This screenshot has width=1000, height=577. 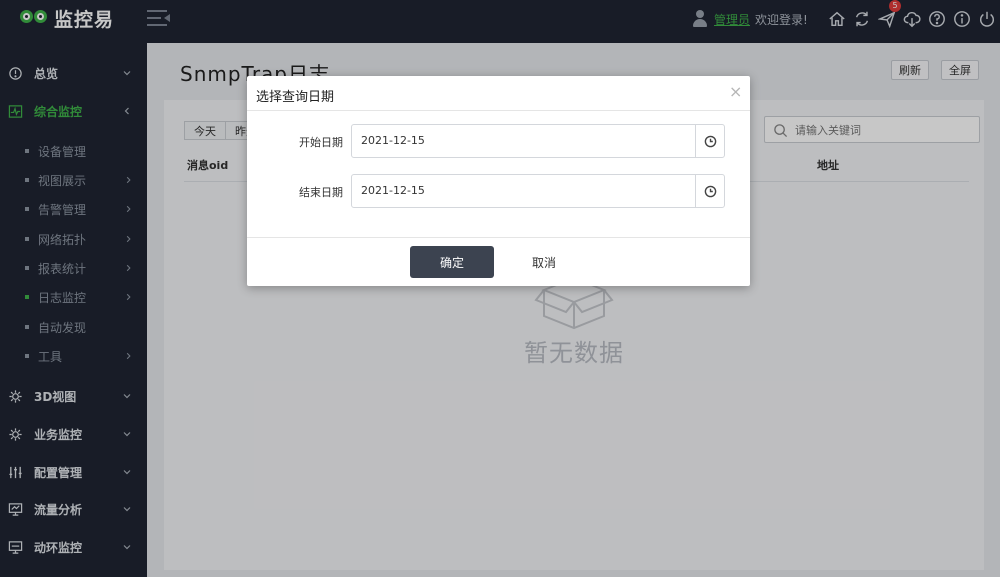 What do you see at coordinates (321, 142) in the screenshot?
I see `start-date-label: 开始日期` at bounding box center [321, 142].